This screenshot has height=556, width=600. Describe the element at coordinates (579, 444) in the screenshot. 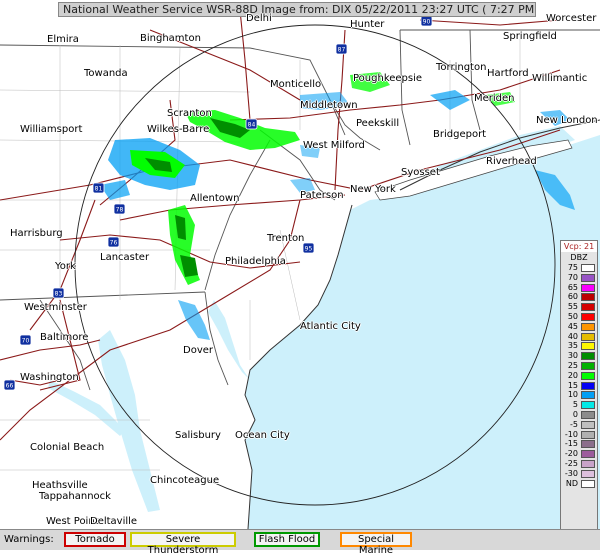

I see `legend-row: -15` at that location.